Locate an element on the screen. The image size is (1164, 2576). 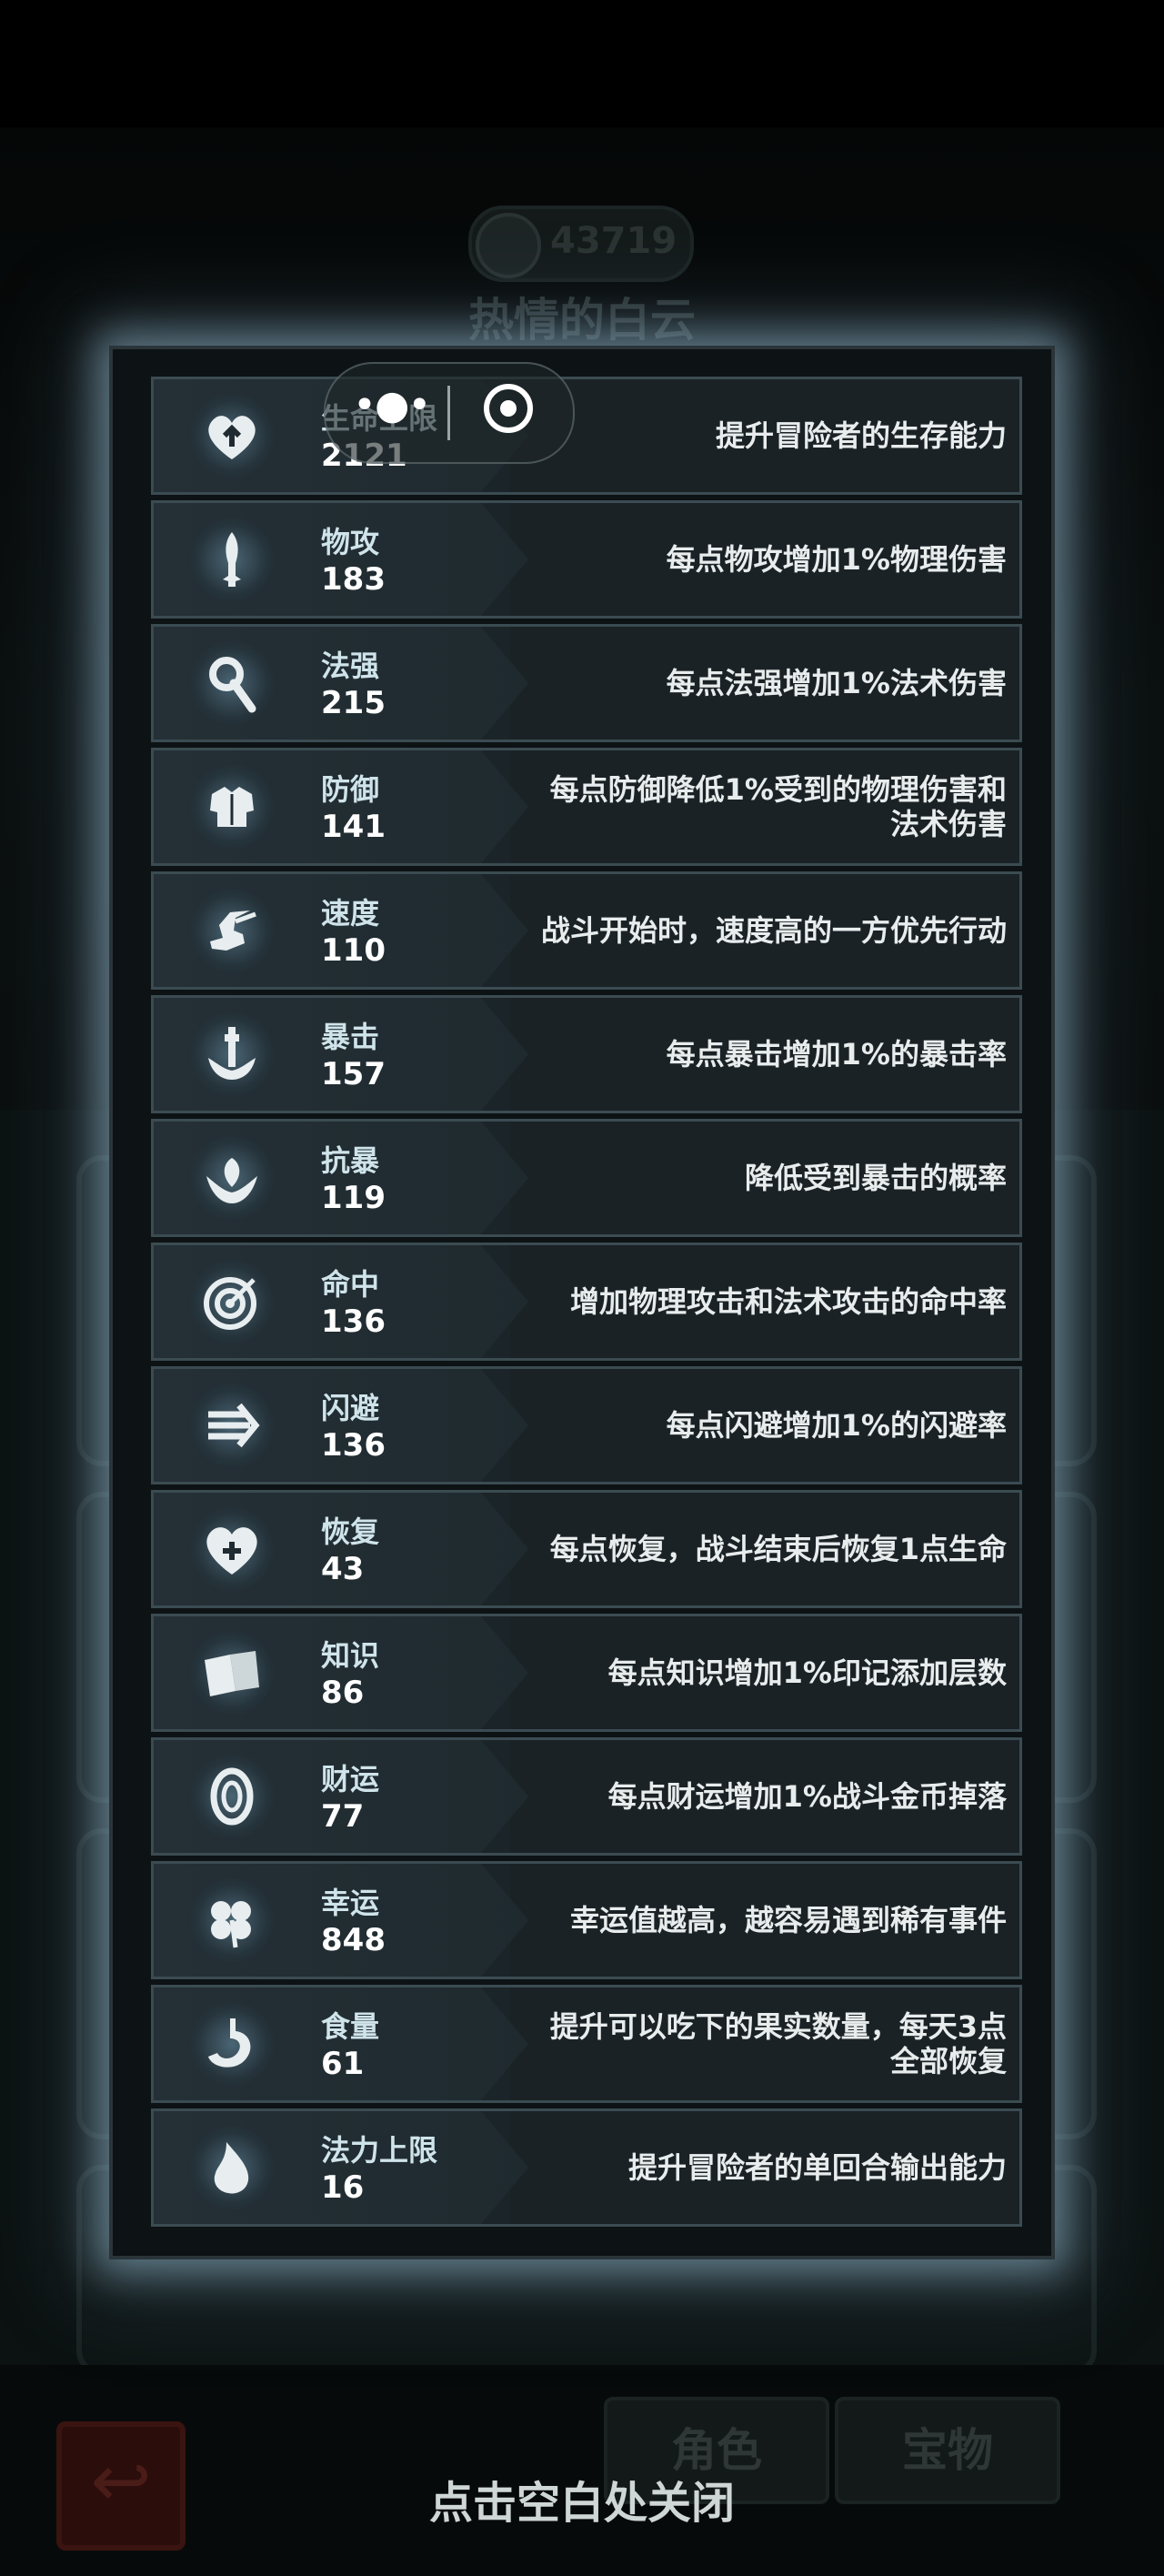
stat-row: 抗暴 119 降低受到暴击的概率 is located at coordinates (587, 1178).